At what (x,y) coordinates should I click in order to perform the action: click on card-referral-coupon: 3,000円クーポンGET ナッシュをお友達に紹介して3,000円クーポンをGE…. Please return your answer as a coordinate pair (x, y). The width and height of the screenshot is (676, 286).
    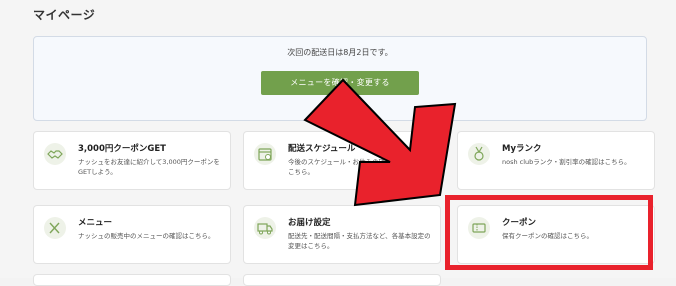
    Looking at the image, I should click on (132, 160).